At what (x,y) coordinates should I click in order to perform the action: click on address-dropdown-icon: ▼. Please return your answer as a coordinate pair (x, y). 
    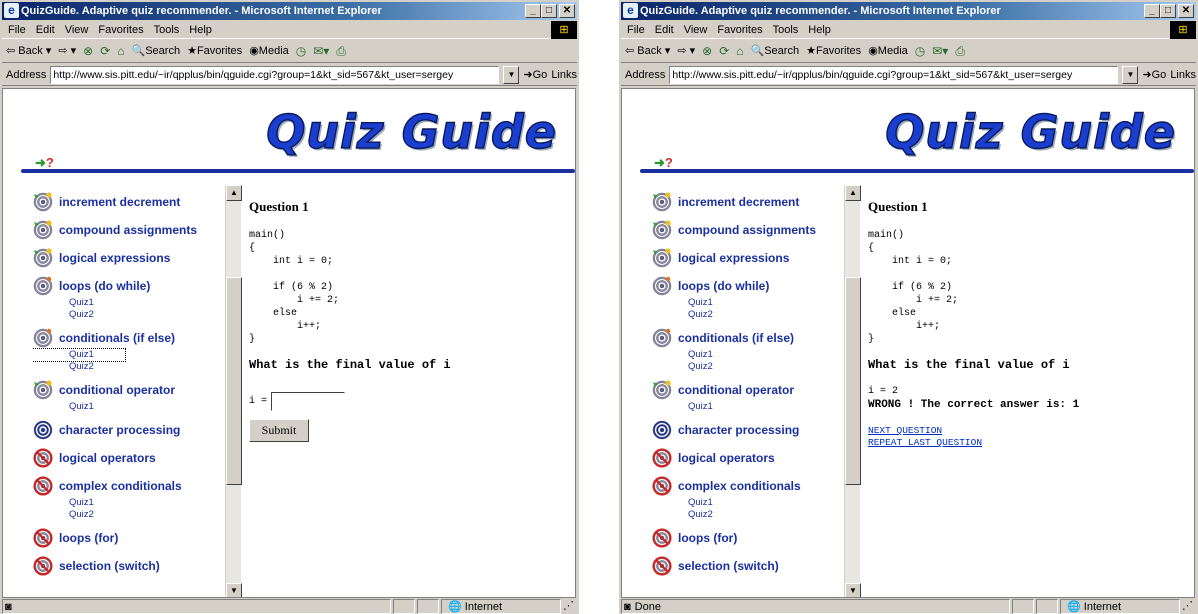
    Looking at the image, I should click on (1130, 74).